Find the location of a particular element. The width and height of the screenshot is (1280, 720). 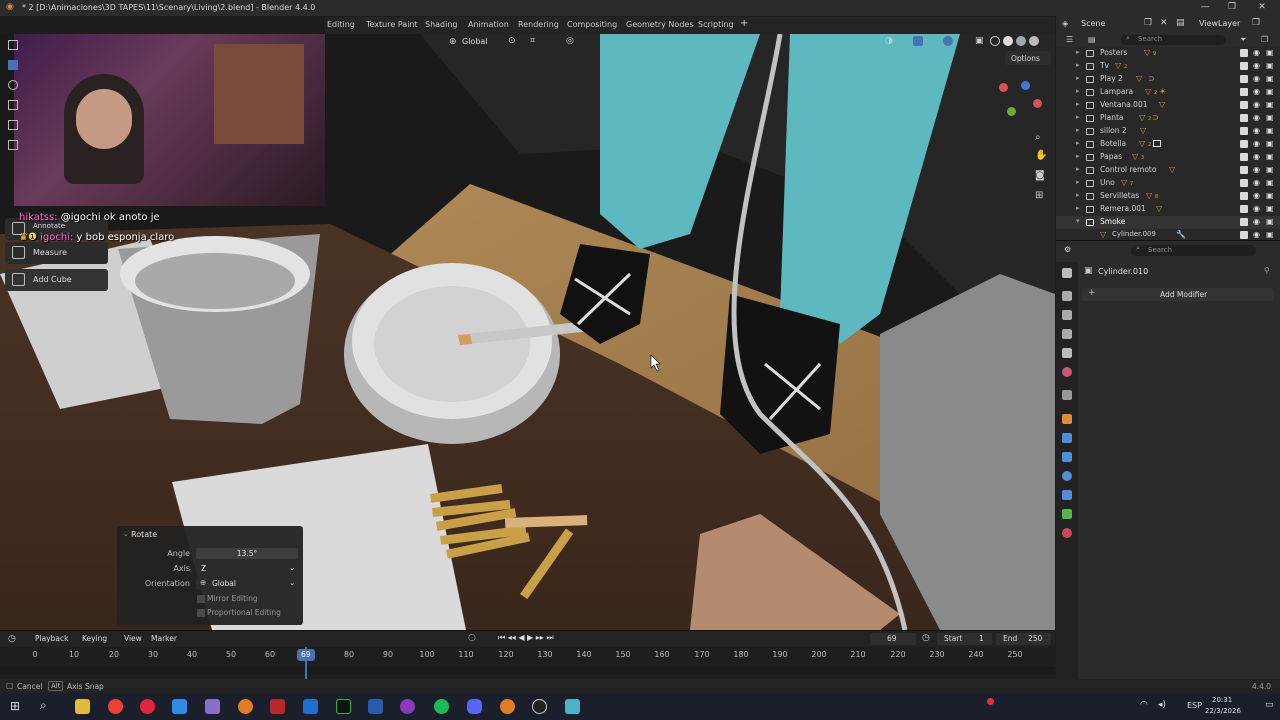

outliner-item-uno: ▸ Uno ▽ 7 ◉ ▣ is located at coordinates (1168, 183).